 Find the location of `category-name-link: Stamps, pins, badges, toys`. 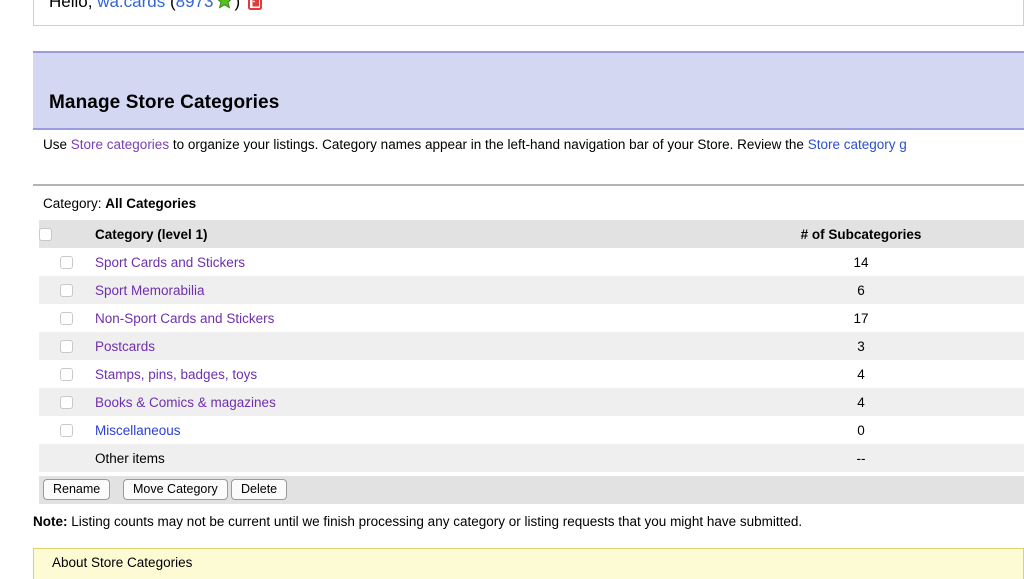

category-name-link: Stamps, pins, badges, toys is located at coordinates (176, 374).